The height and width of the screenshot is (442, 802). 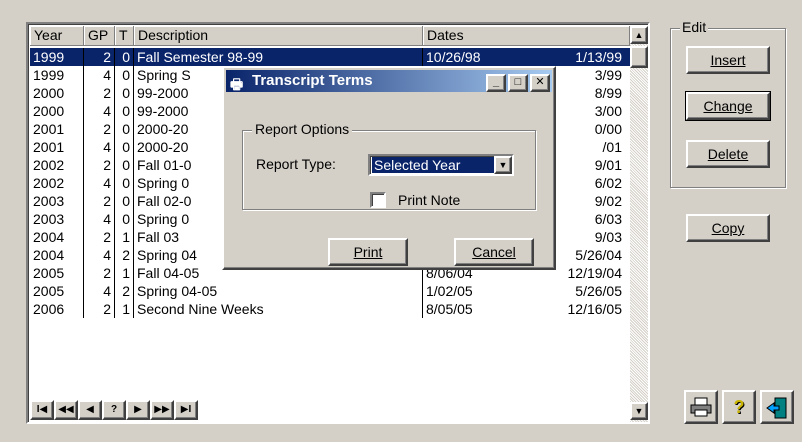 What do you see at coordinates (453, 57) in the screenshot?
I see `cell-start: 10/26/98` at bounding box center [453, 57].